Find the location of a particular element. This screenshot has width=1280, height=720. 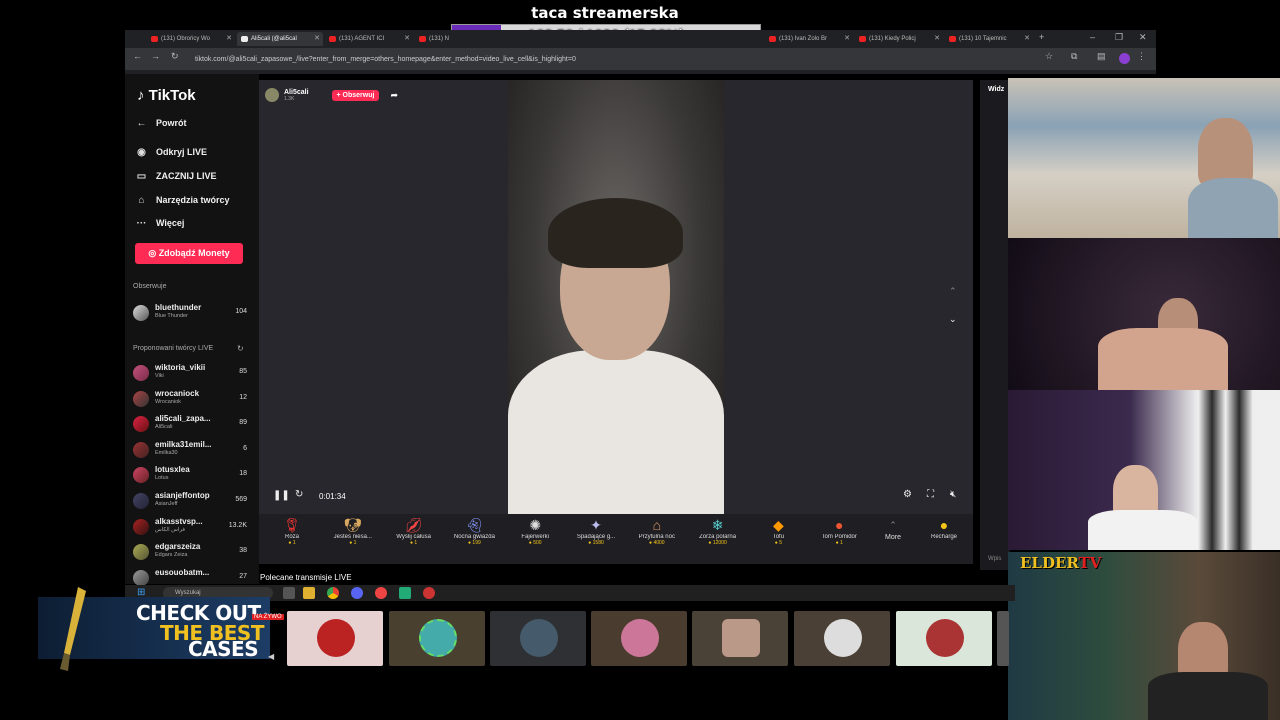

browser-tab-active: Ali5cali (@ali5cal ✕ is located at coordinates (280, 39).